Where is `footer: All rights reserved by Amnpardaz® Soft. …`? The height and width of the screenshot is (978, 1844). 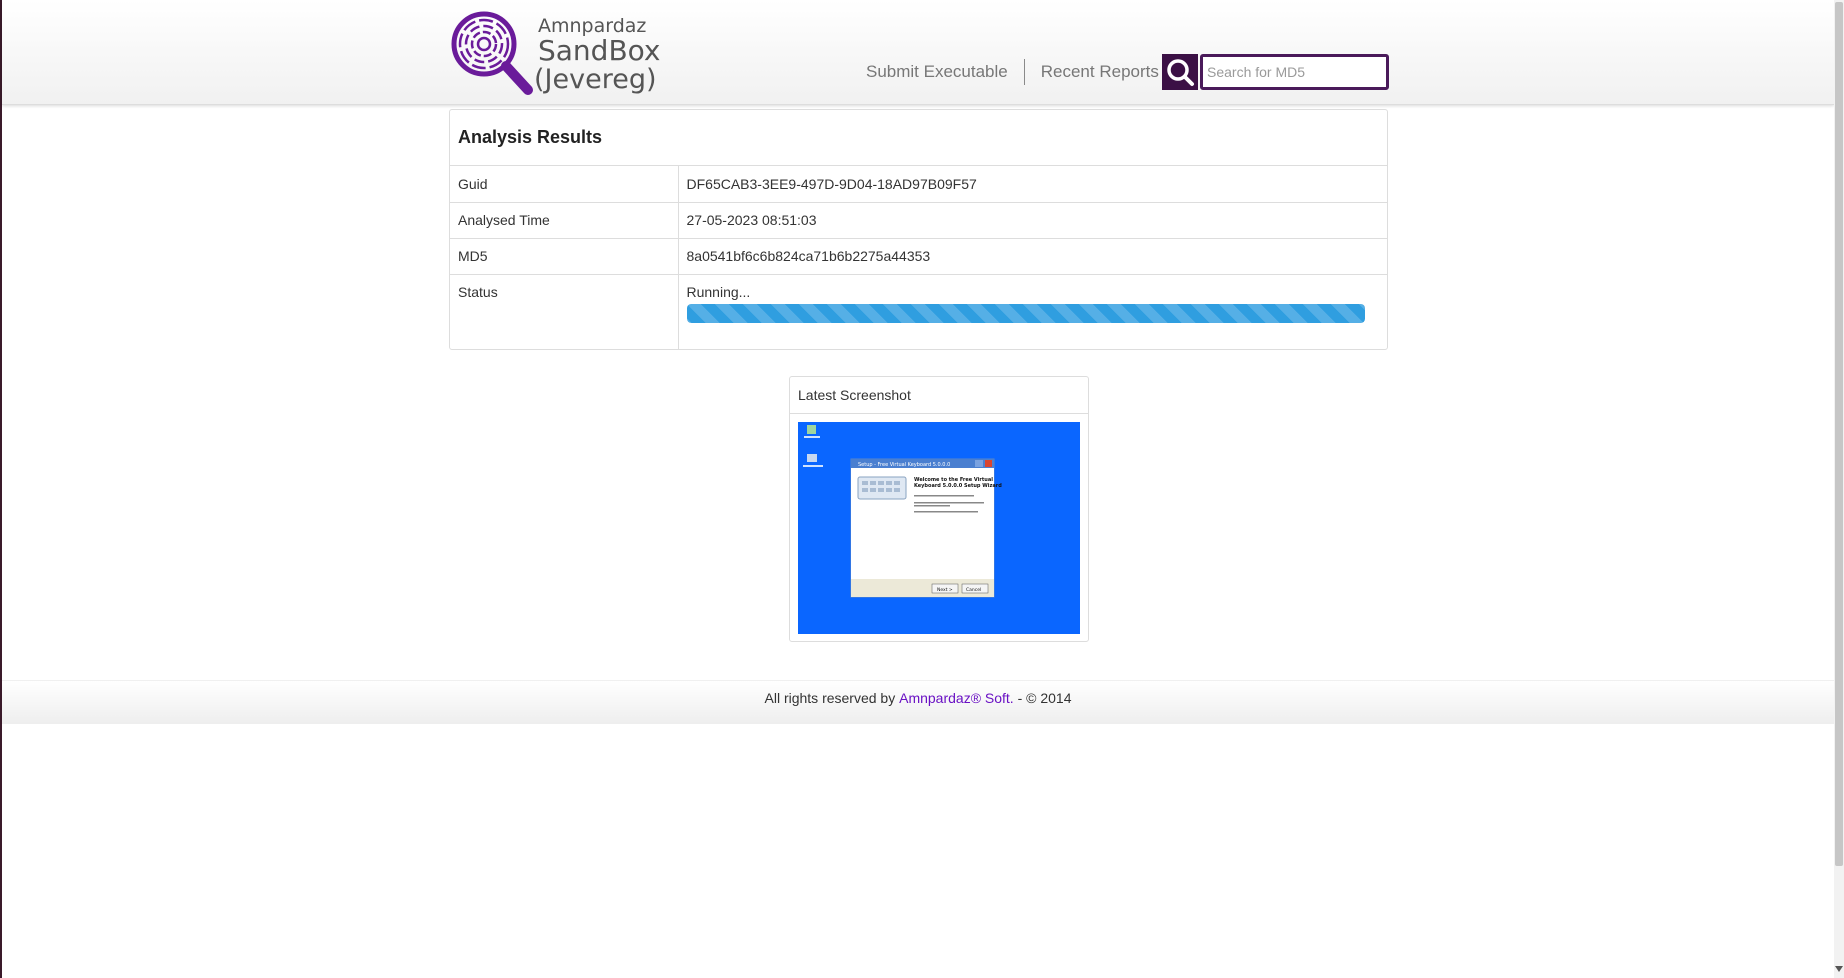 footer: All rights reserved by Amnpardaz® Soft. … is located at coordinates (918, 702).